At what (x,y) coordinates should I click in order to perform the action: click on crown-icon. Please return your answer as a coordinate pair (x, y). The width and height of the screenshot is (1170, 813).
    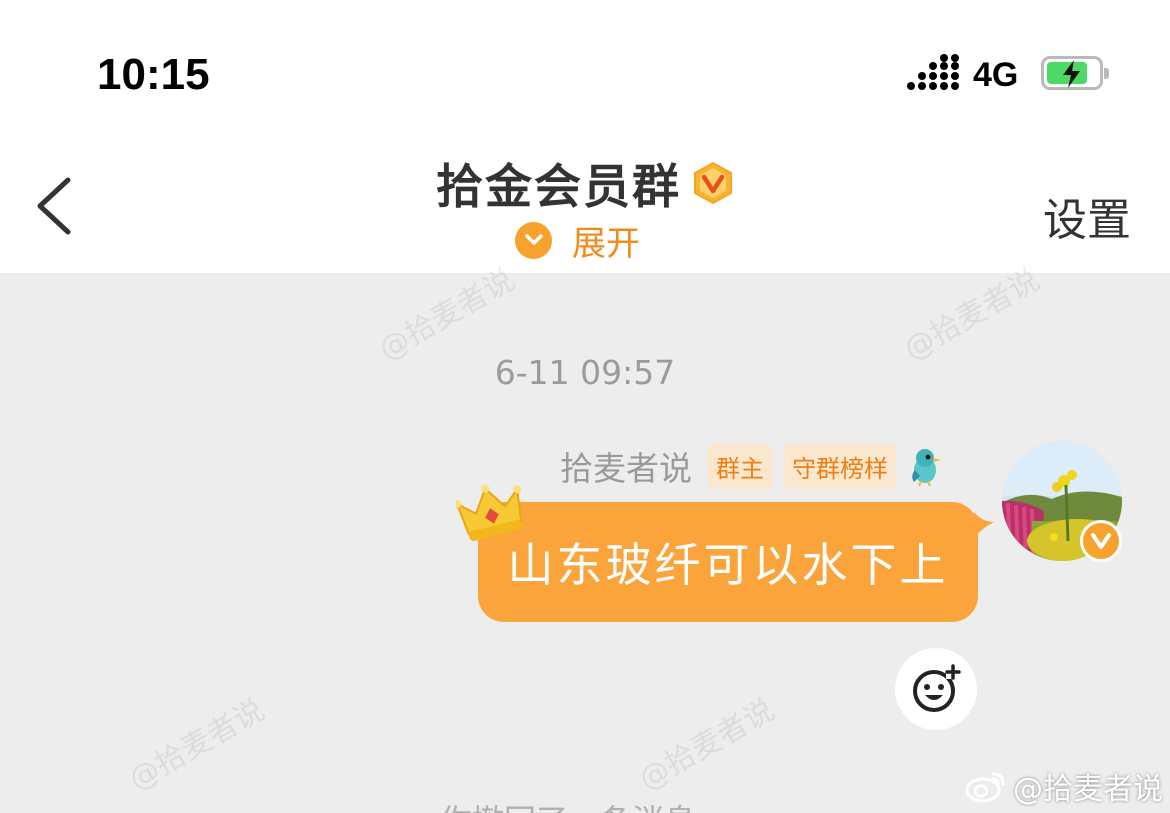
    Looking at the image, I should click on (489, 512).